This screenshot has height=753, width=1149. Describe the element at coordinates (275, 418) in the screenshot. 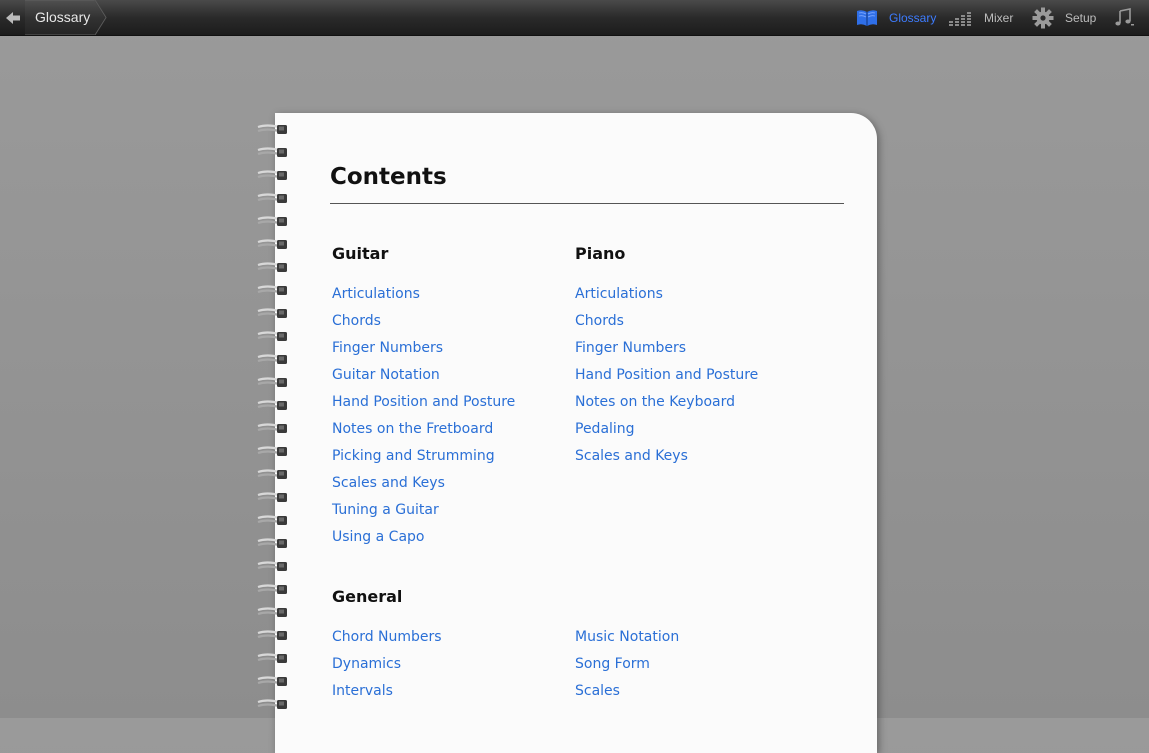

I see `spiral-binding` at that location.